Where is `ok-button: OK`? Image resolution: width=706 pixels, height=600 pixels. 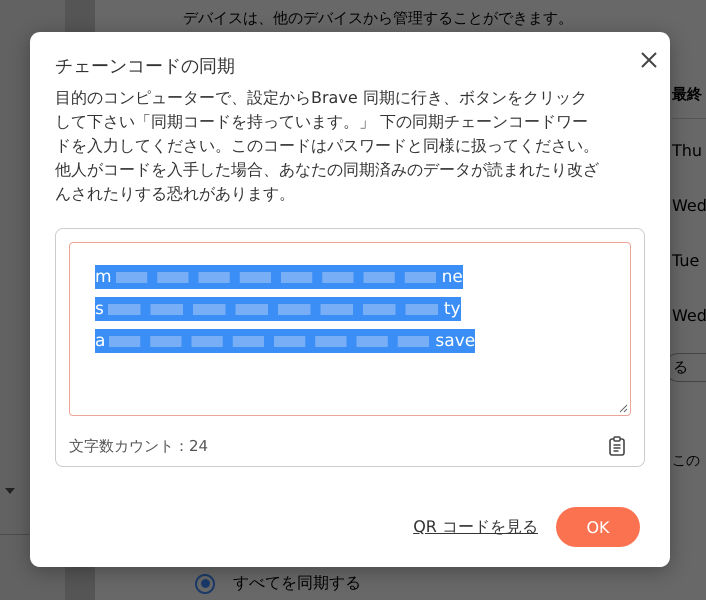 ok-button: OK is located at coordinates (598, 527).